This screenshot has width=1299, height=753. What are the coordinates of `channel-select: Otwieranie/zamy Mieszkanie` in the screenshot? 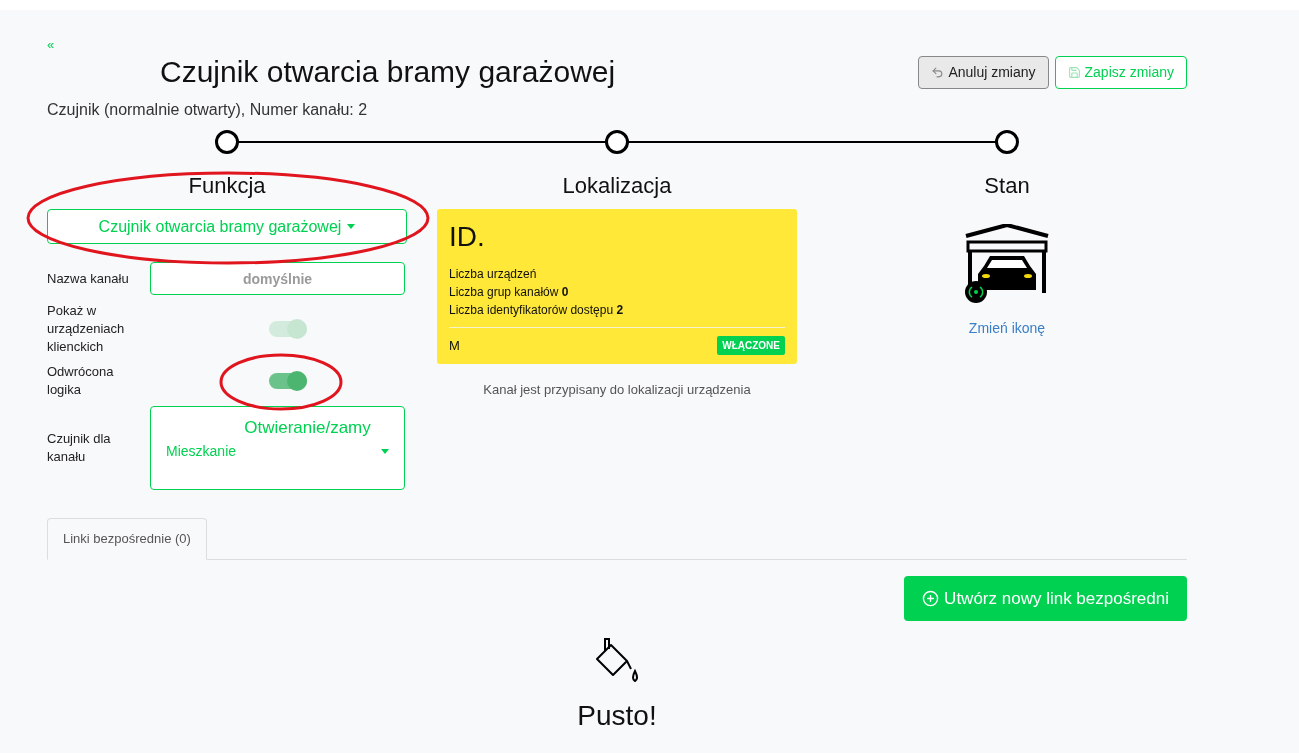 It's located at (277, 448).